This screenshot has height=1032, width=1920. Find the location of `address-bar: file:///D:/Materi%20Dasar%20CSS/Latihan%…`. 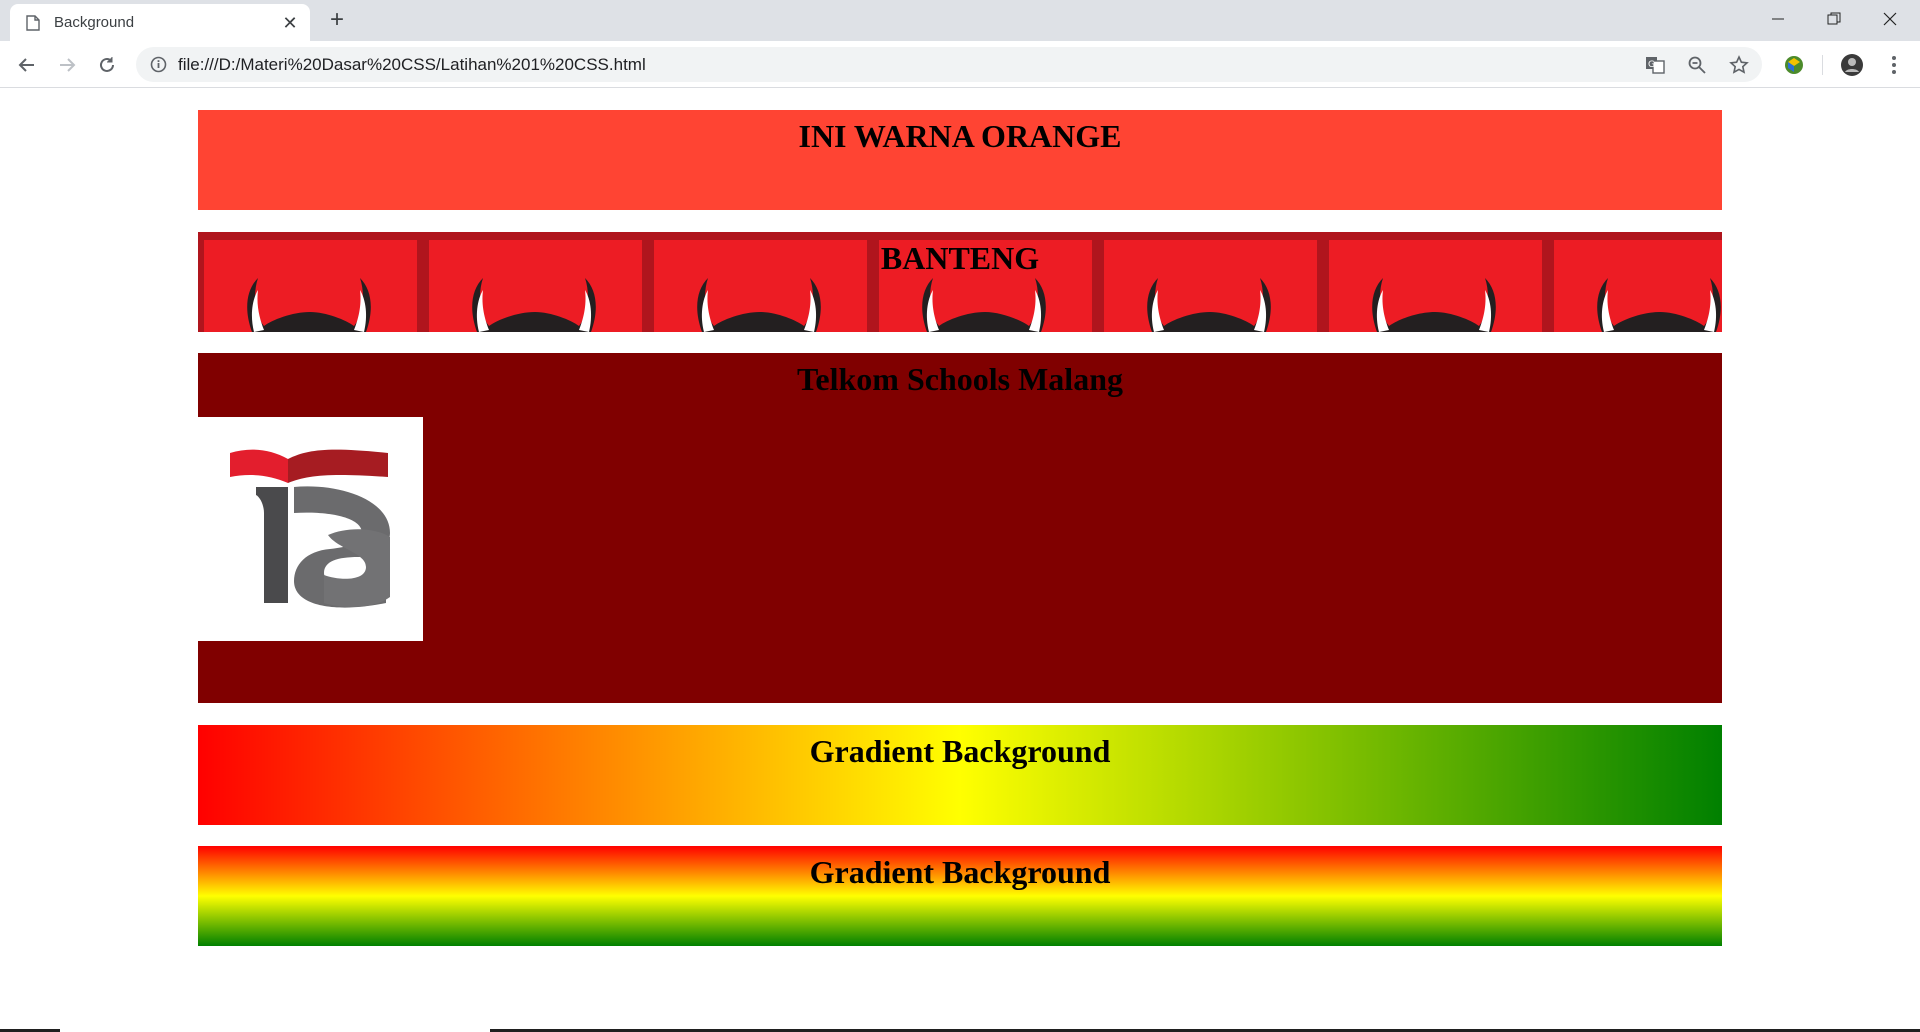

address-bar: file:///D:/Materi%20Dasar%20CSS/Latihan%… is located at coordinates (949, 64).